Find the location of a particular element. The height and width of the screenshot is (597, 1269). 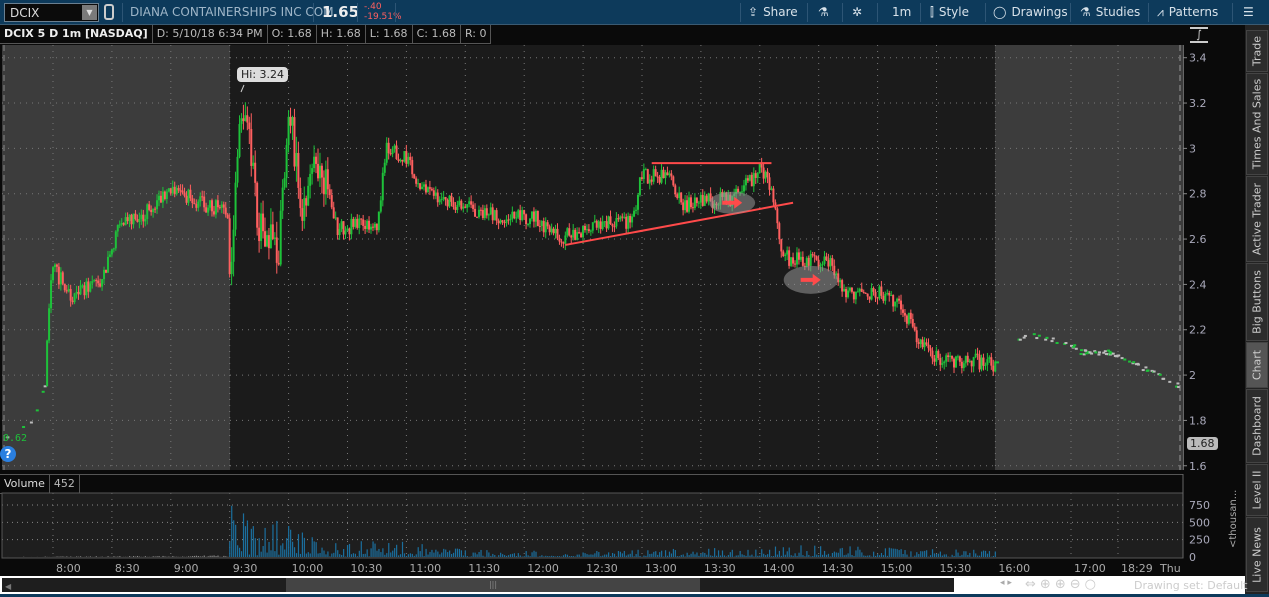

scroll-left-icon: ◀ is located at coordinates (6, 586).